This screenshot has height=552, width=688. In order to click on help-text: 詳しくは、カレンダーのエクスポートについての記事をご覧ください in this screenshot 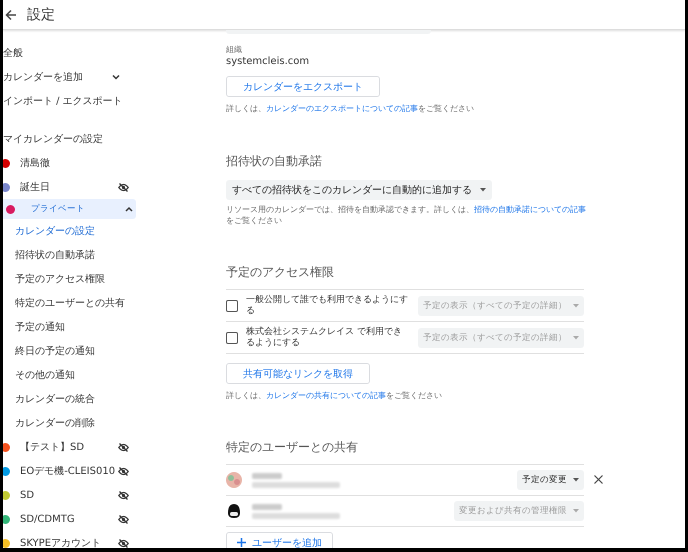, I will do `click(350, 108)`.